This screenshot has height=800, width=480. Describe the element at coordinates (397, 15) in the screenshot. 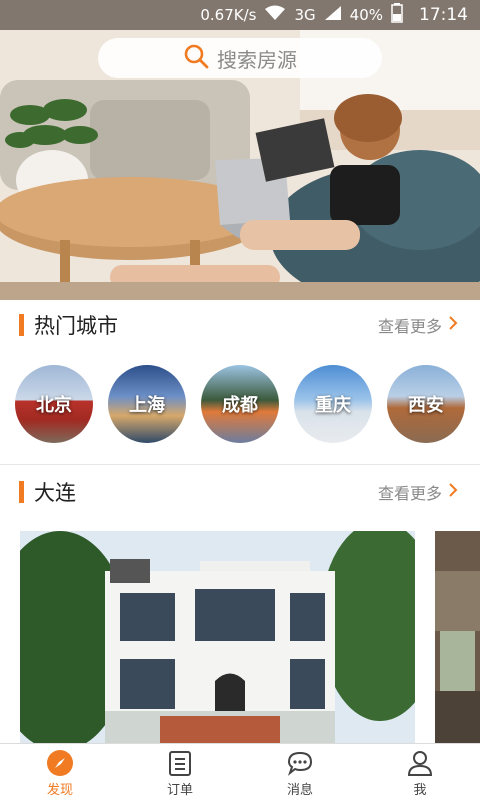

I see `battery-icon` at that location.